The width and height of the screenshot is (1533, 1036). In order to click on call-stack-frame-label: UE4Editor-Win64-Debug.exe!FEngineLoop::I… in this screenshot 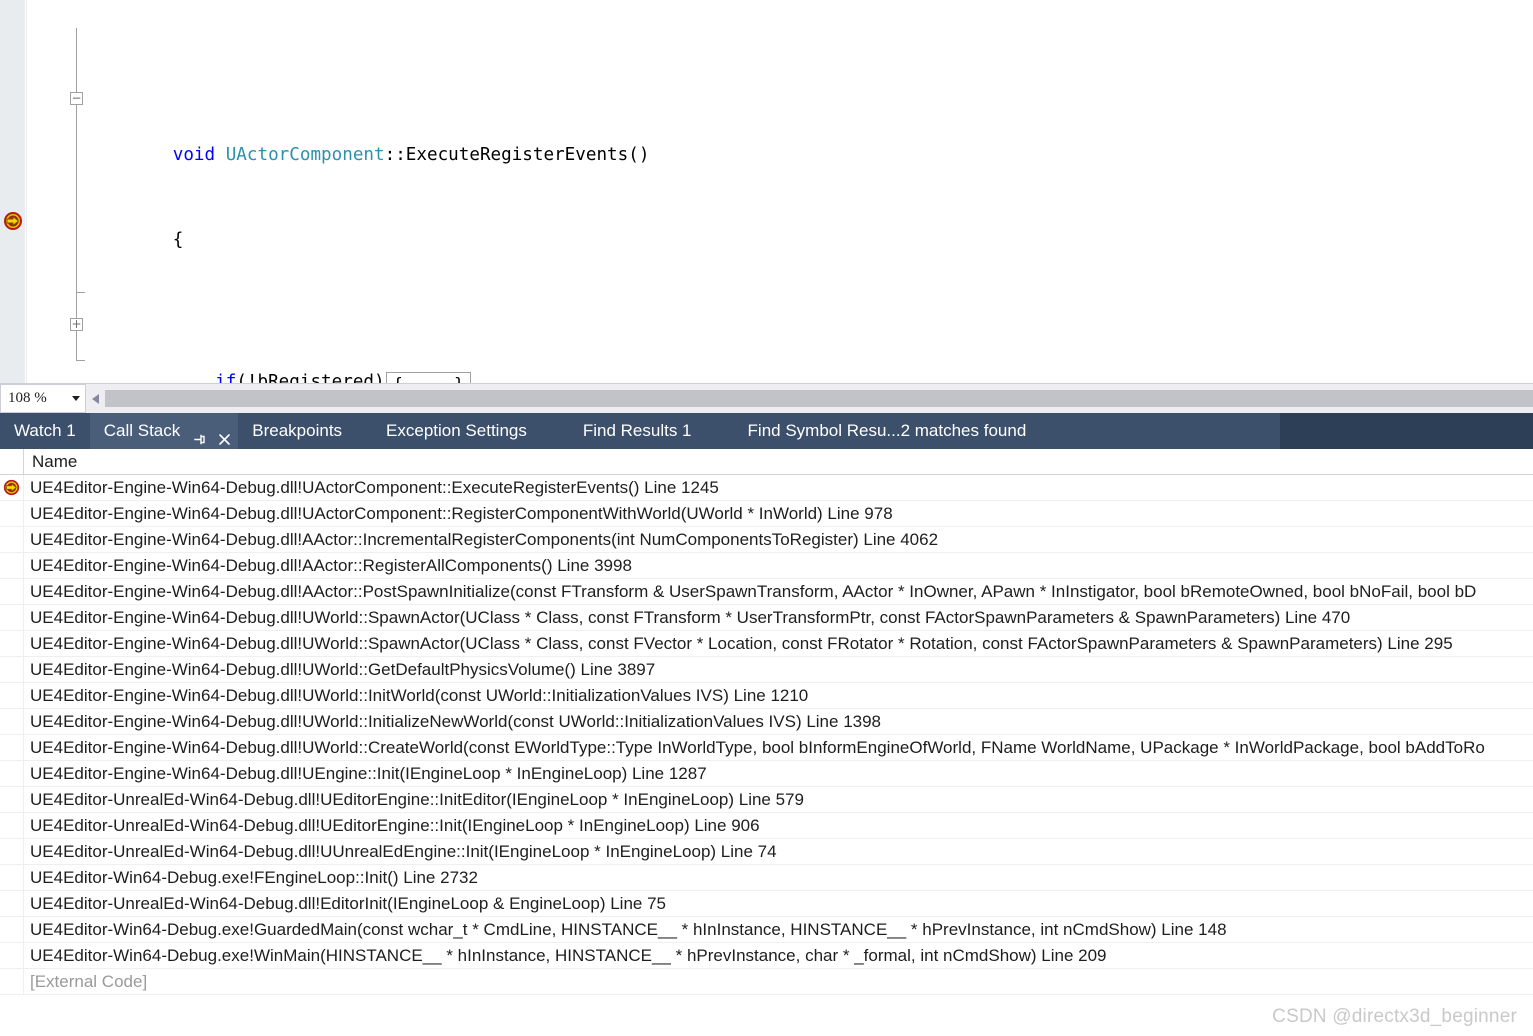, I will do `click(254, 877)`.